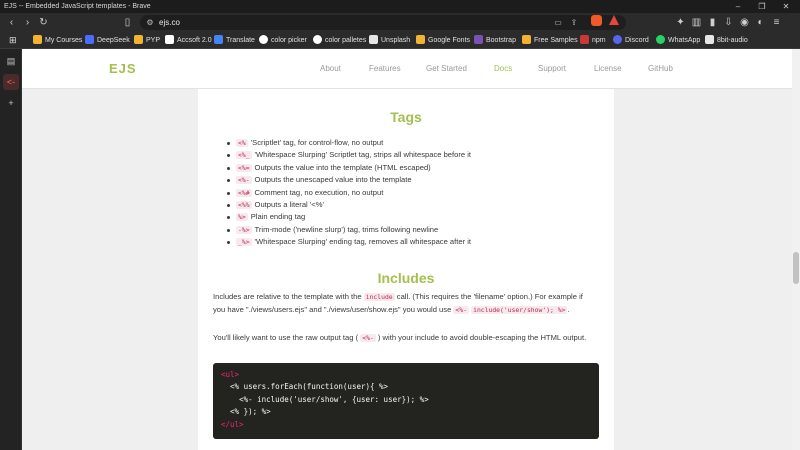 The height and width of the screenshot is (450, 800). I want to click on code-line: </ul>, so click(232, 424).